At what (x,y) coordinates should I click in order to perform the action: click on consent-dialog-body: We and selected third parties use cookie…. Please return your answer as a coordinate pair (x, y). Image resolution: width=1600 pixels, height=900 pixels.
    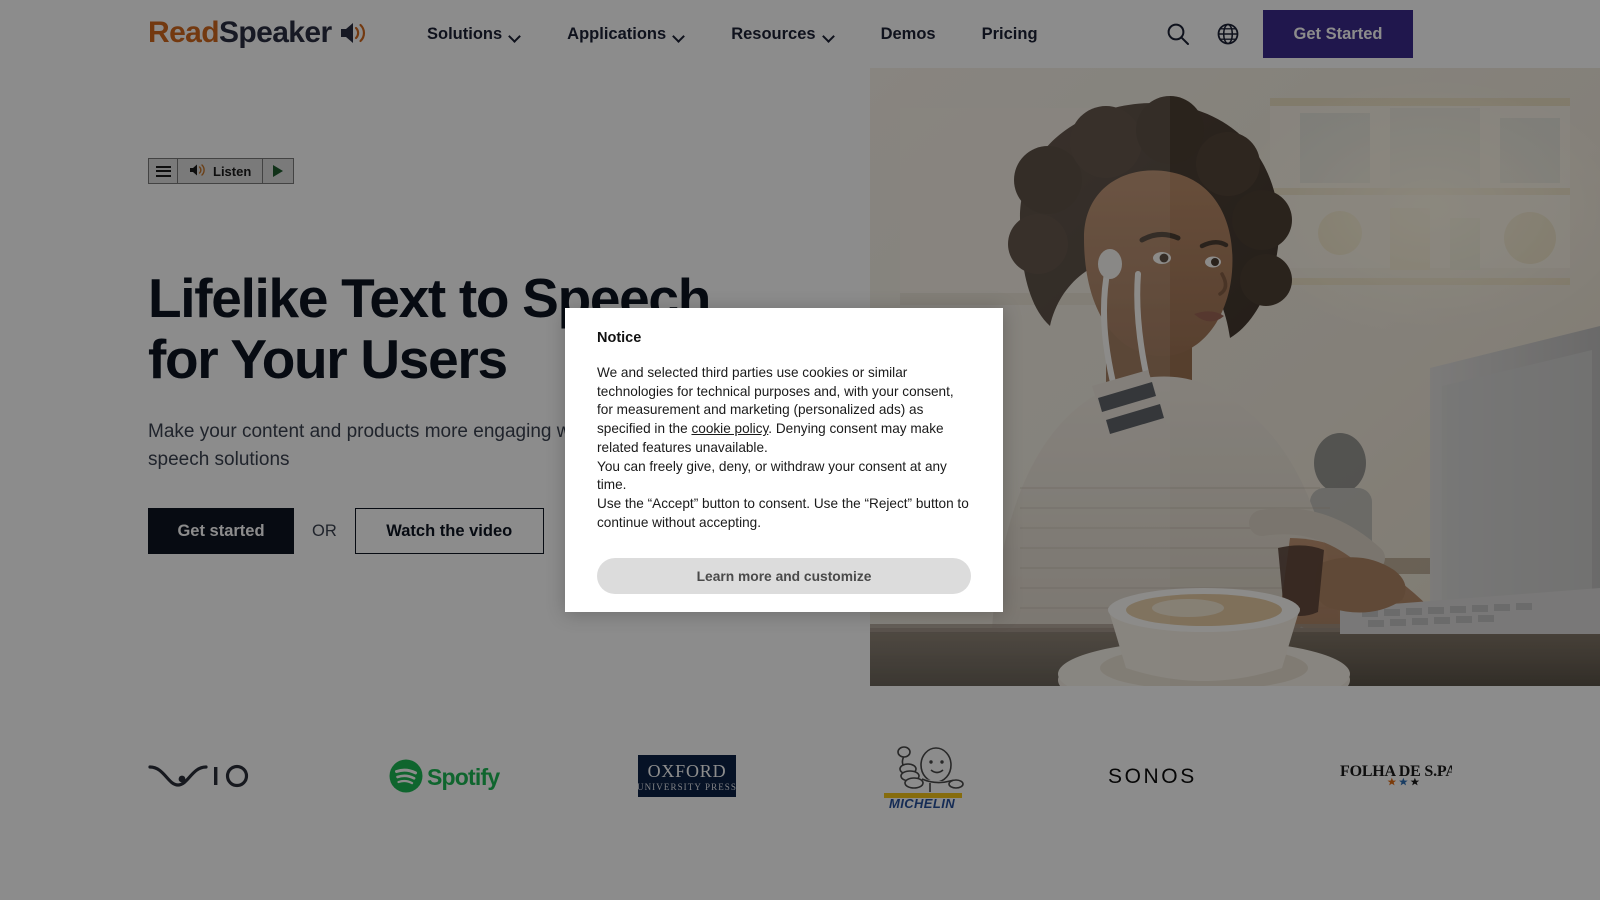
    Looking at the image, I should click on (784, 448).